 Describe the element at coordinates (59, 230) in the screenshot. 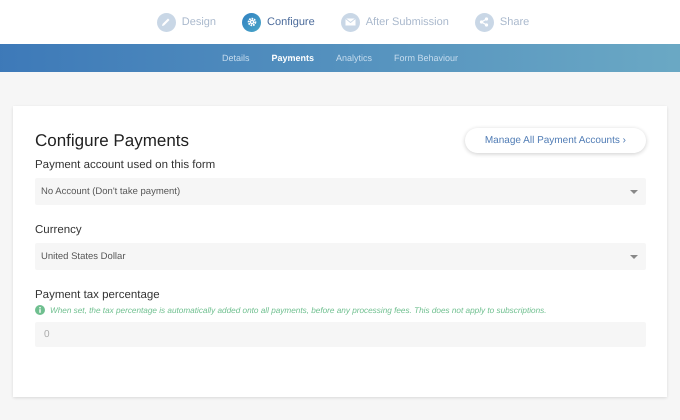

I see `field-label: Currency` at that location.